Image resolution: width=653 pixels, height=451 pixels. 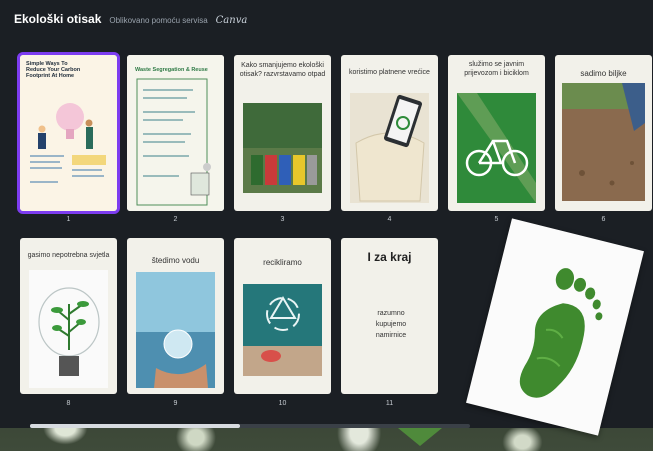 I want to click on slide-number-3: 3, so click(x=282, y=219).